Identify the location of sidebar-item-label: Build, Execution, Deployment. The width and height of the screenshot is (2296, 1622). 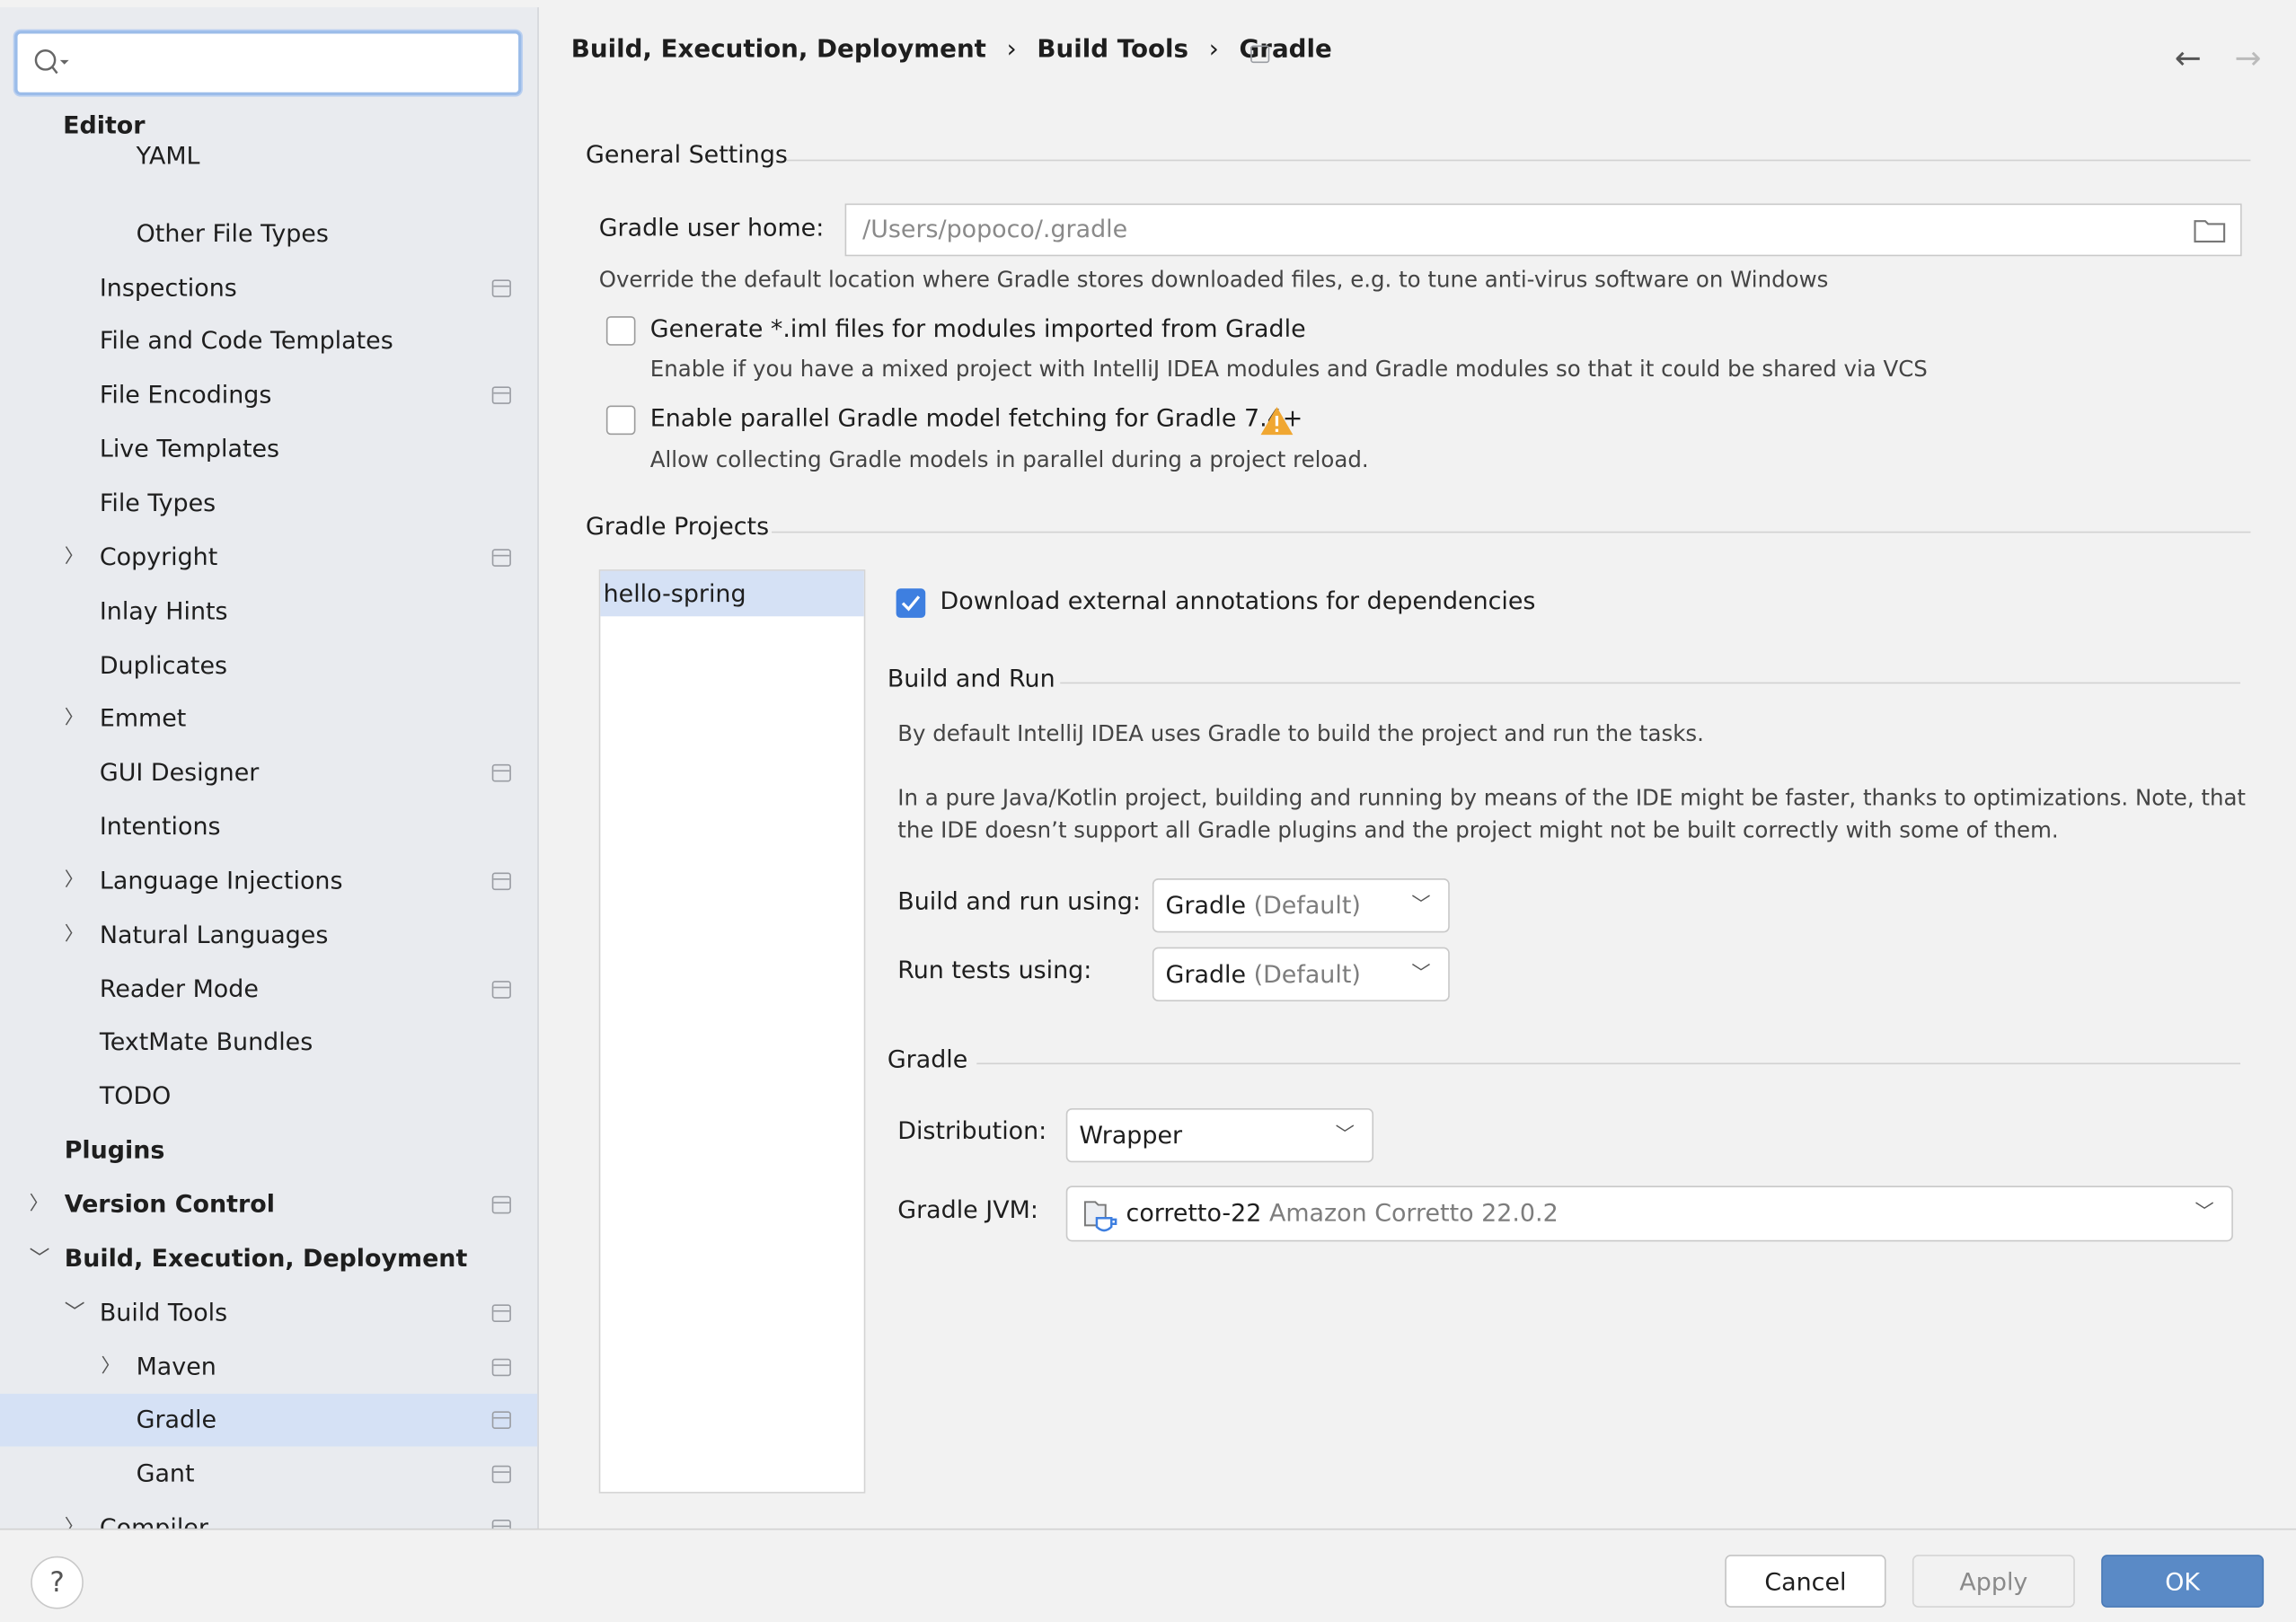
(266, 1258).